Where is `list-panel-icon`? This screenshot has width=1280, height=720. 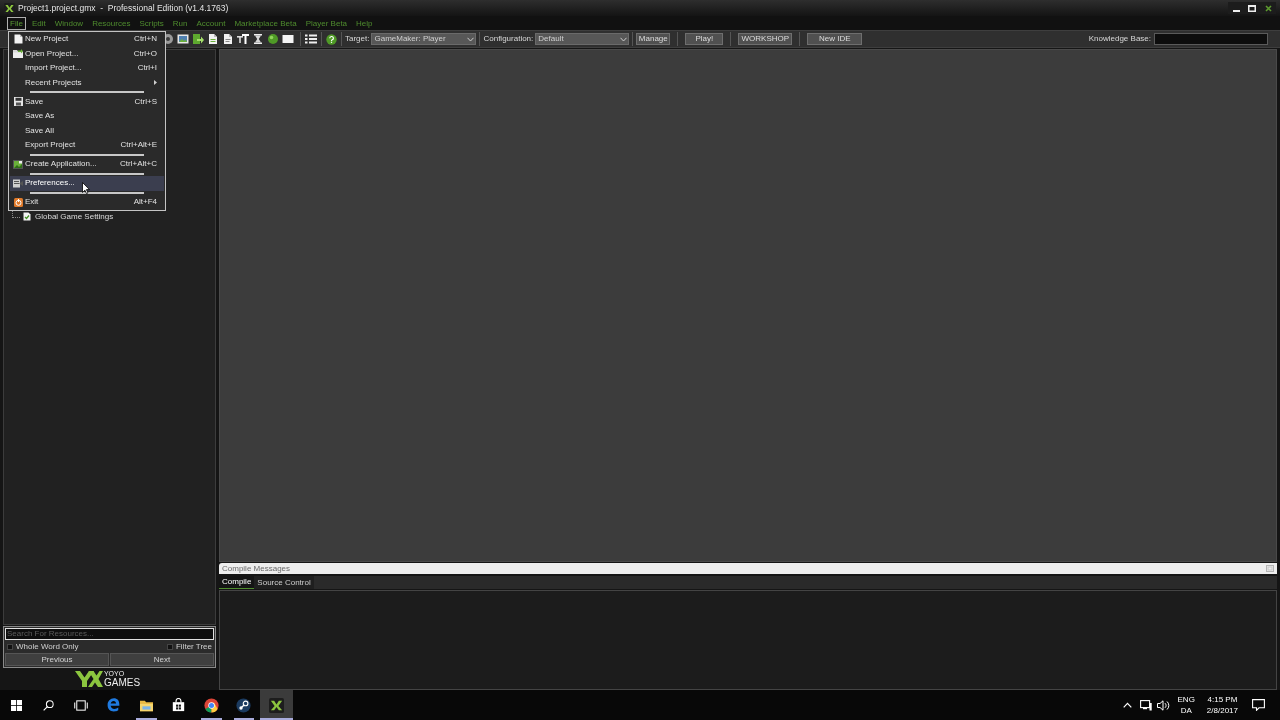 list-panel-icon is located at coordinates (18, 183).